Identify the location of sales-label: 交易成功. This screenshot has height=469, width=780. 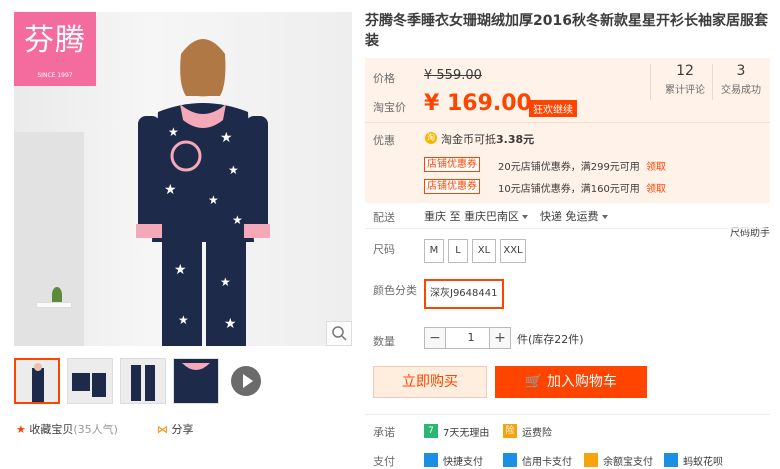
(741, 90).